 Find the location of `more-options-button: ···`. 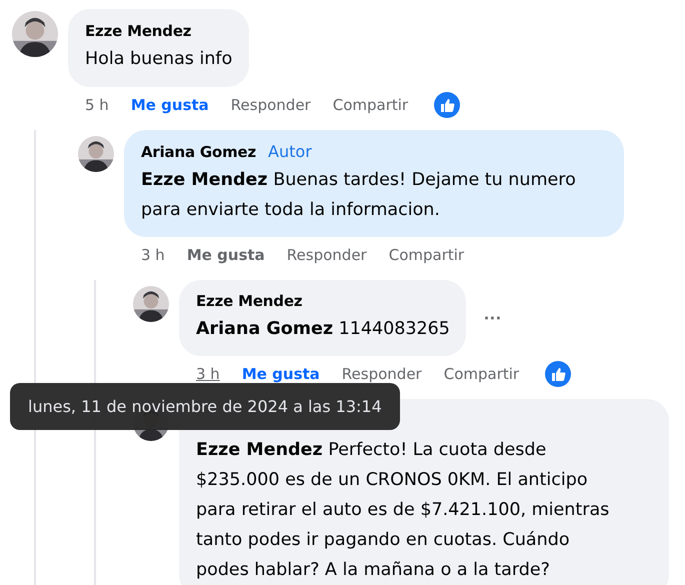

more-options-button: ··· is located at coordinates (493, 318).